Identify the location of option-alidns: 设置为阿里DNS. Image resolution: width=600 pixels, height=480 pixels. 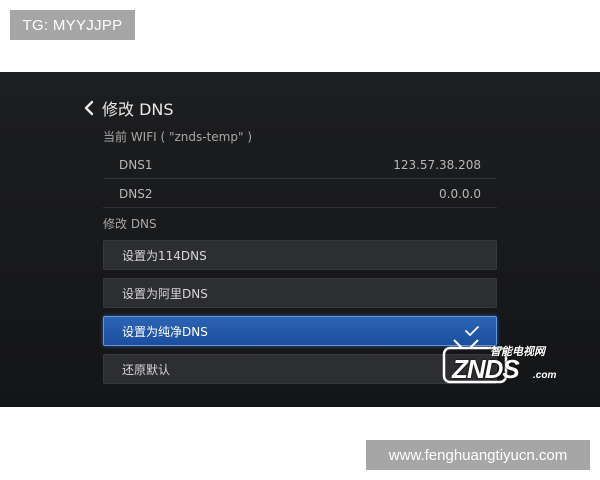
(300, 293).